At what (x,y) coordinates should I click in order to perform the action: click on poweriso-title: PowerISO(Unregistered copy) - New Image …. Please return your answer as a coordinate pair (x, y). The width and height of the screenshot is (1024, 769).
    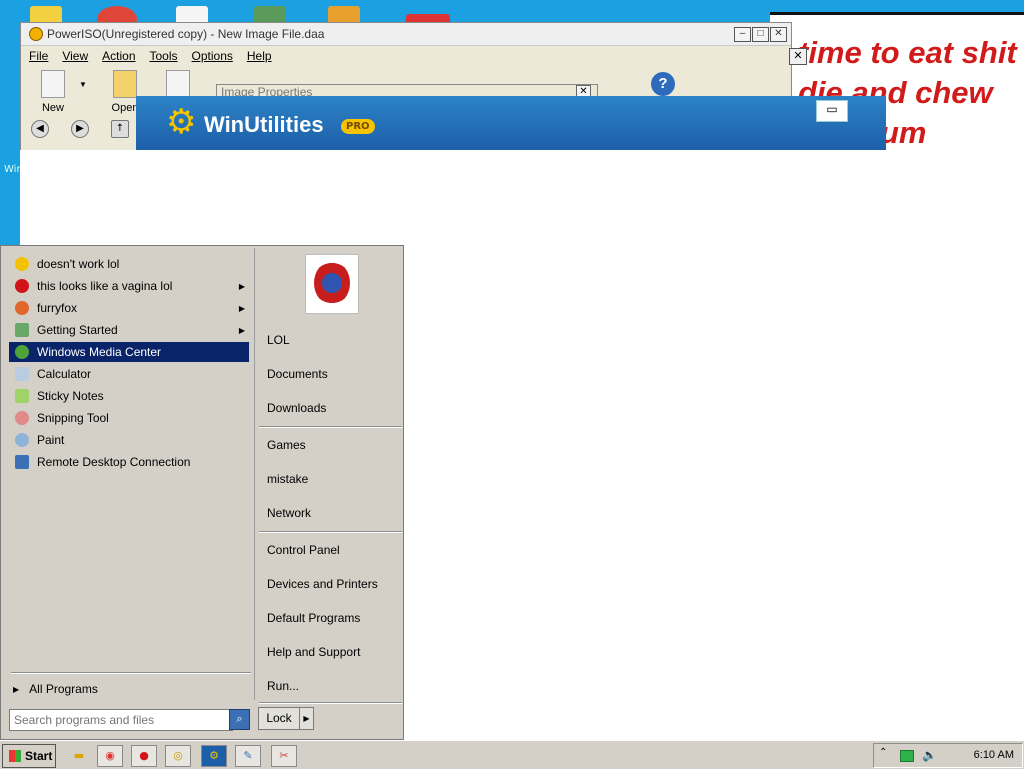
    Looking at the image, I should click on (186, 34).